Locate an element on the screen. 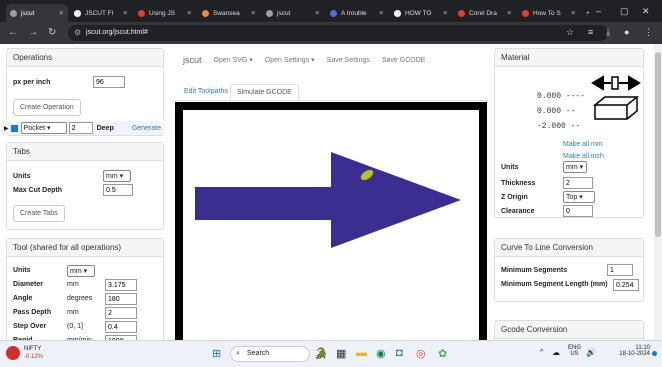 The height and width of the screenshot is (367, 662). extensions-icon: ≡ is located at coordinates (590, 32).